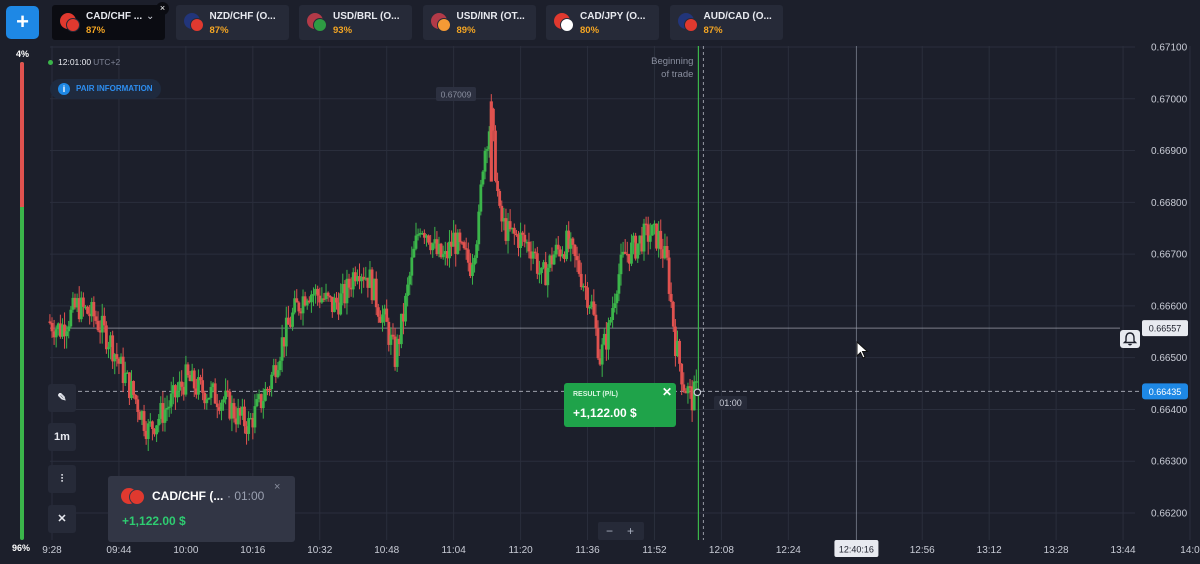 The height and width of the screenshot is (564, 1200). What do you see at coordinates (621, 531) in the screenshot?
I see `zoom-control: − +` at bounding box center [621, 531].